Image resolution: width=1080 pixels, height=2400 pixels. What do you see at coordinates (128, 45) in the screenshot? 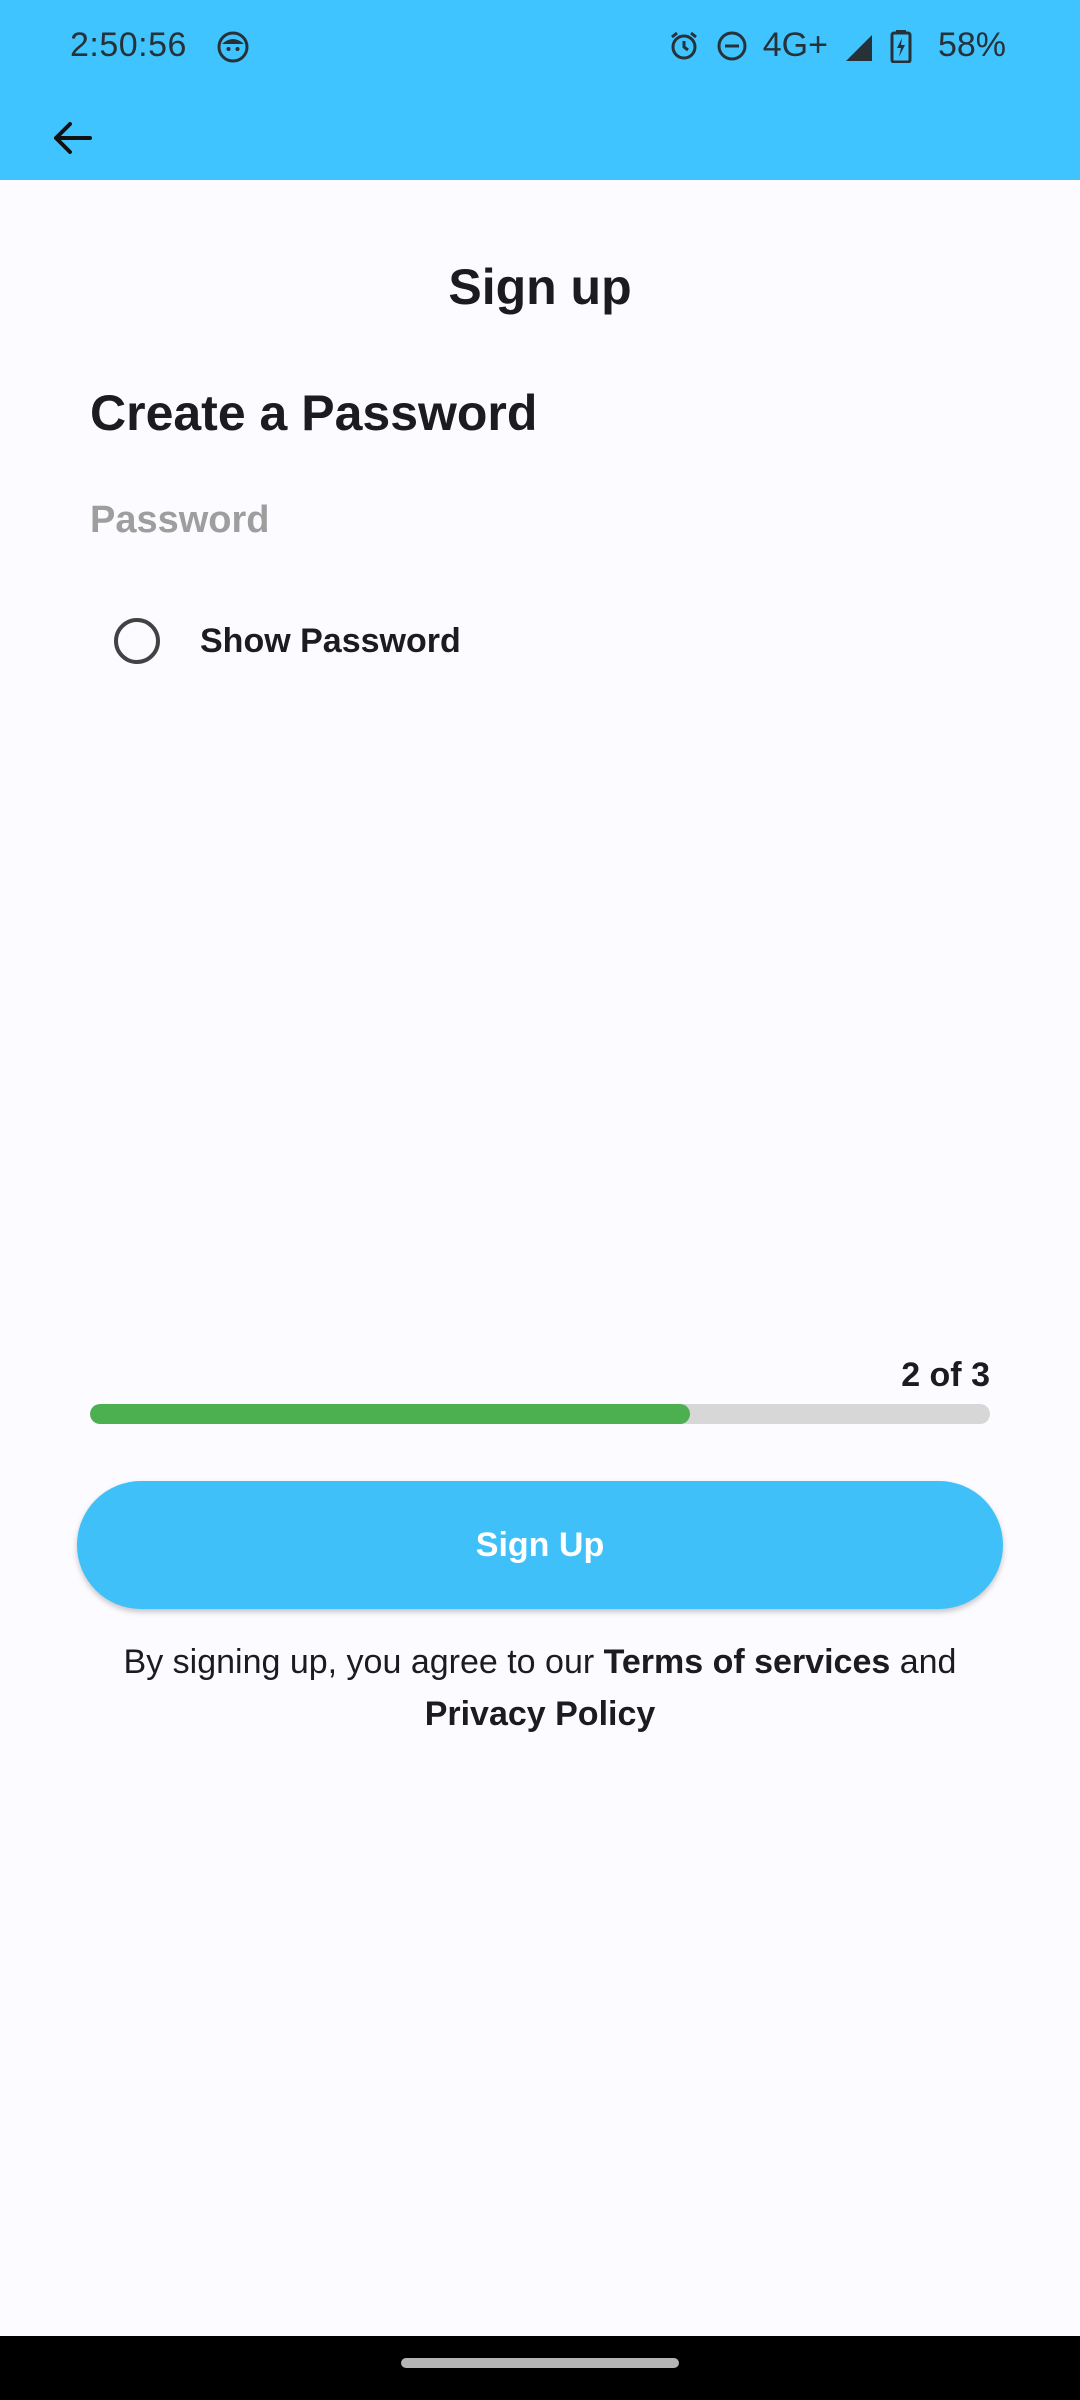
I see `status-time: 2:50:56` at bounding box center [128, 45].